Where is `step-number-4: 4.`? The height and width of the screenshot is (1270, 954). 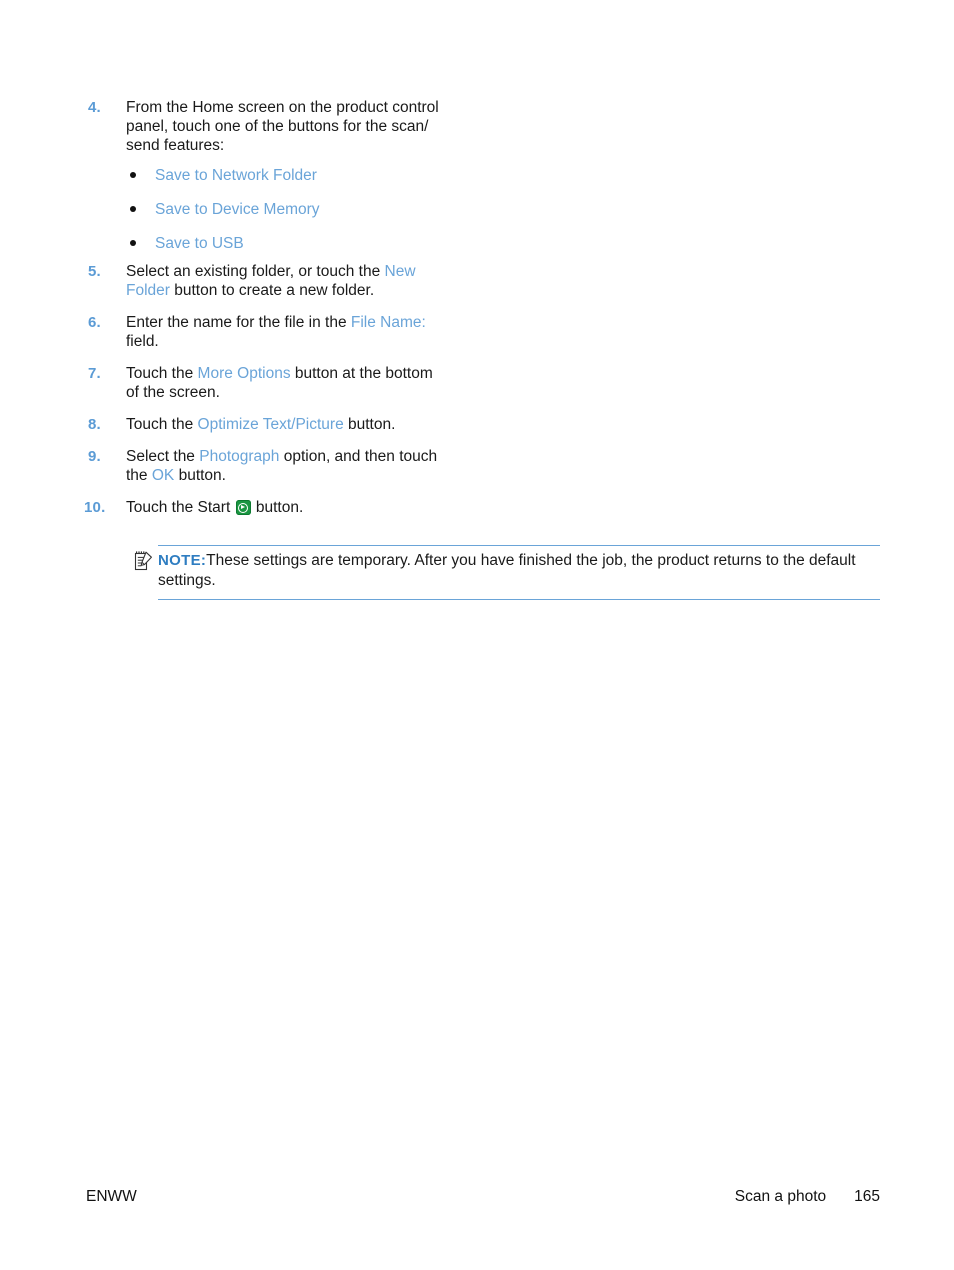 step-number-4: 4. is located at coordinates (94, 107).